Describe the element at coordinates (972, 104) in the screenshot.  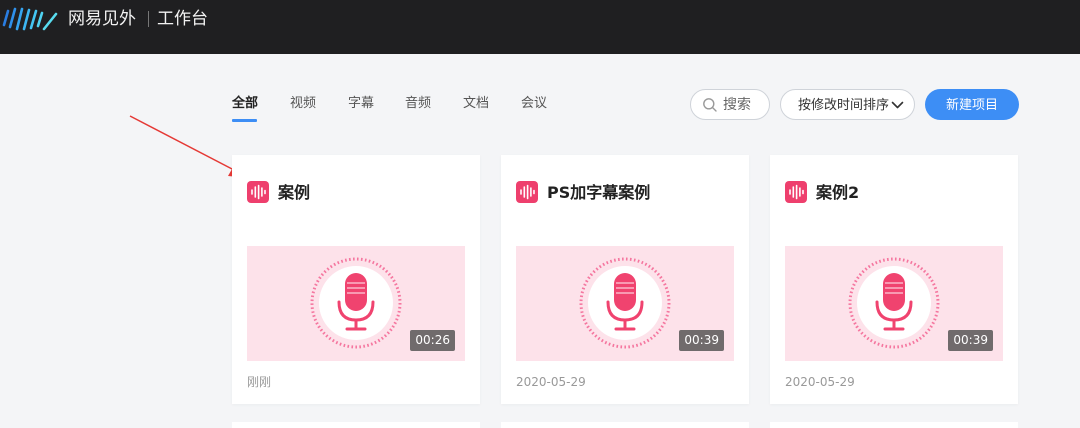
I see `new-project-button: 新建项目` at that location.